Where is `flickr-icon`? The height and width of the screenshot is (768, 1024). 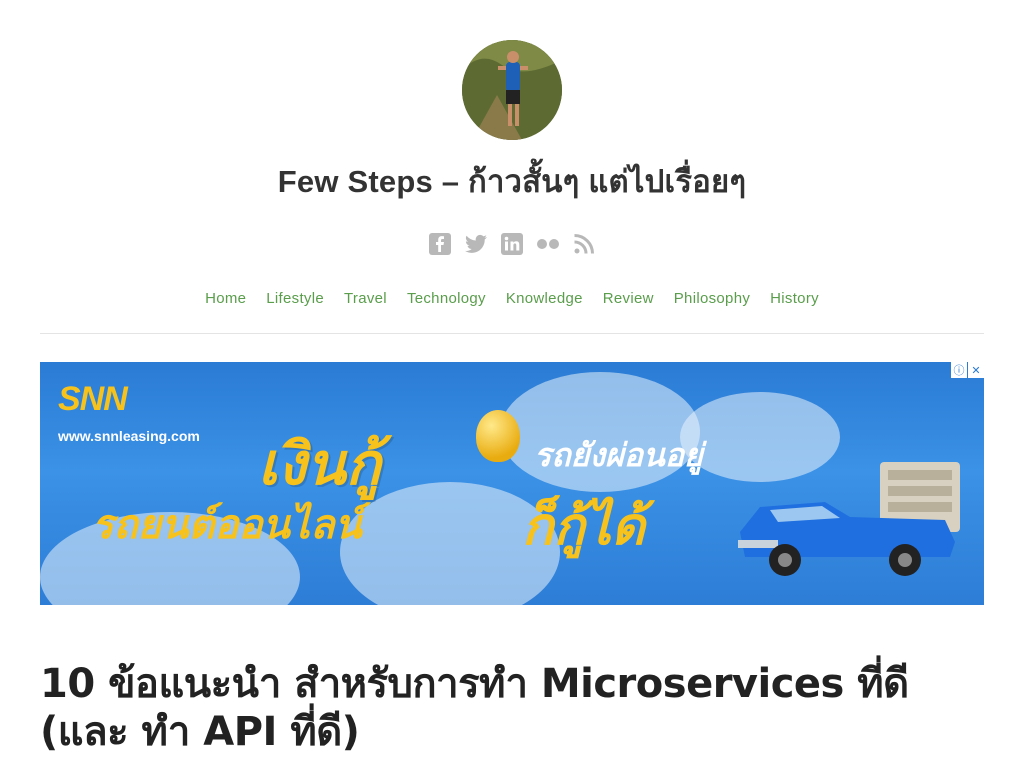
flickr-icon is located at coordinates (548, 244).